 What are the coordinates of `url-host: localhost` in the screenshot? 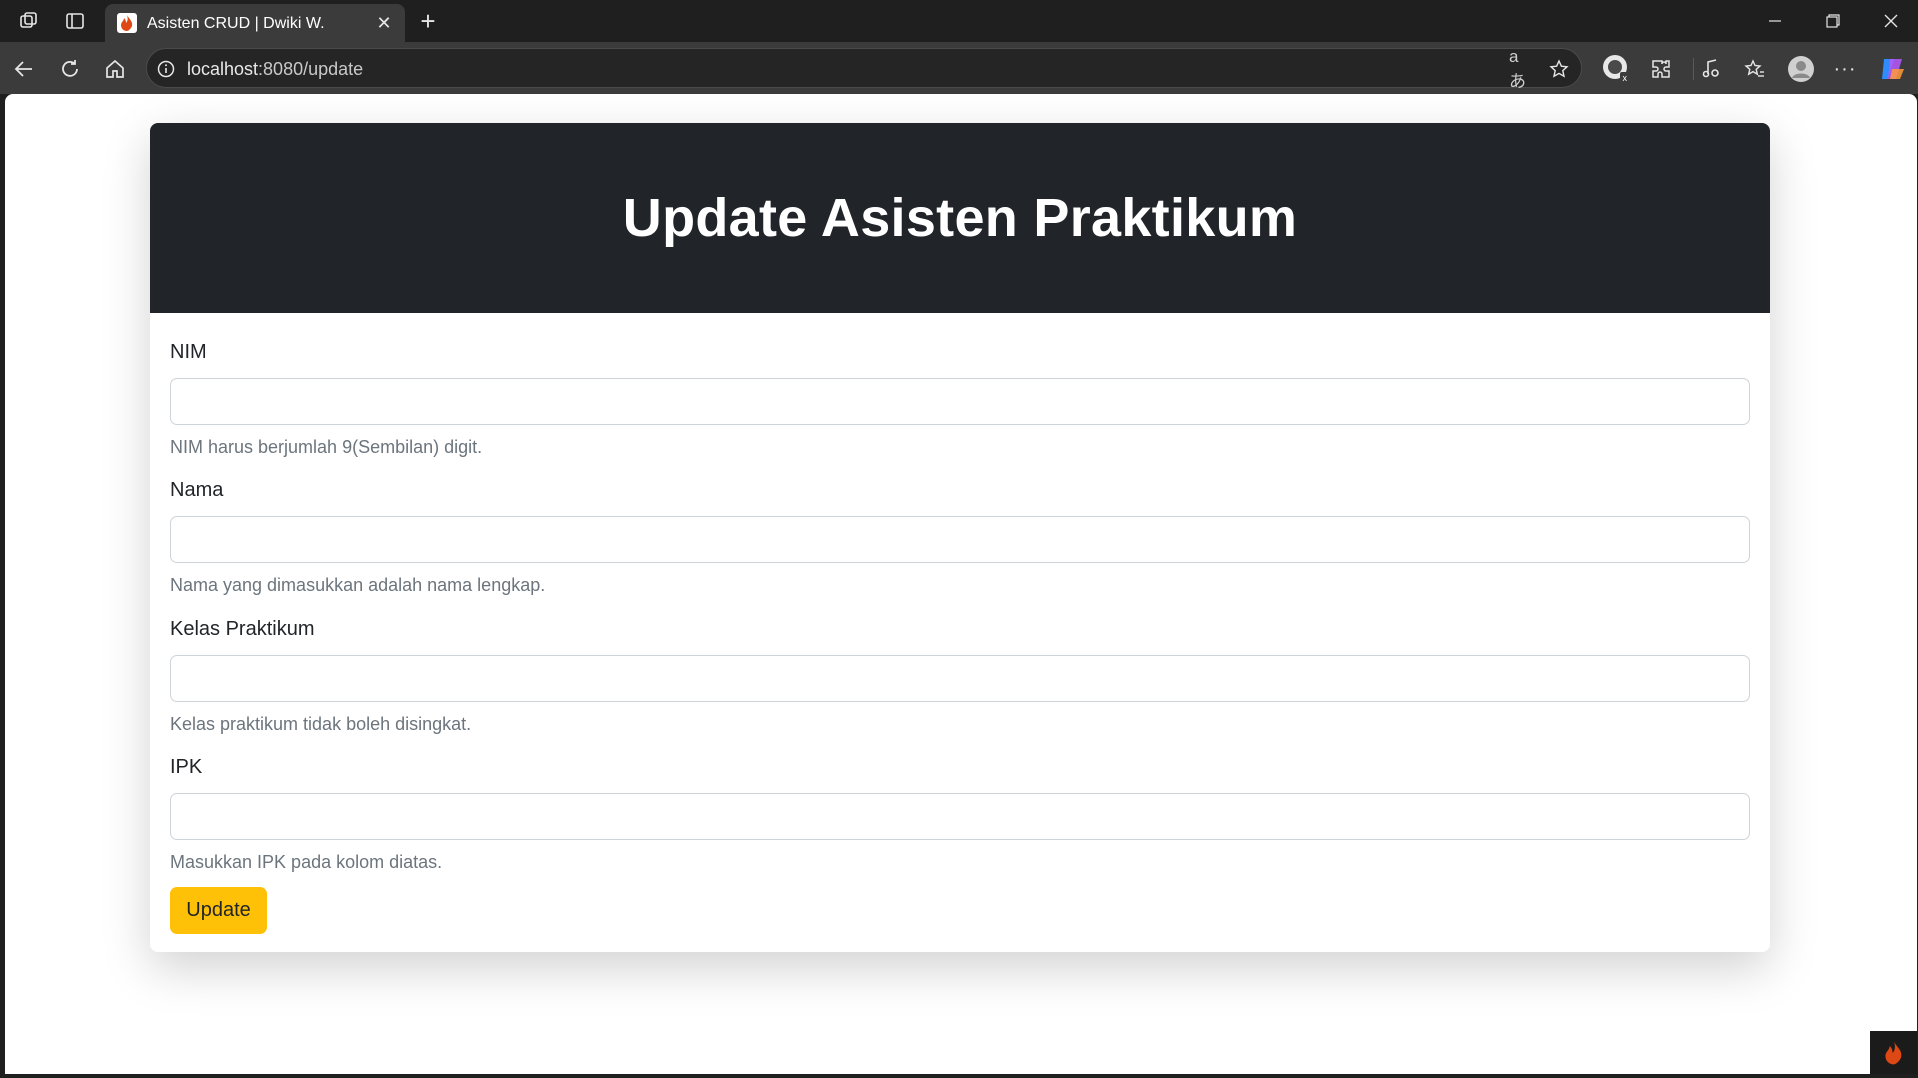 It's located at (223, 69).